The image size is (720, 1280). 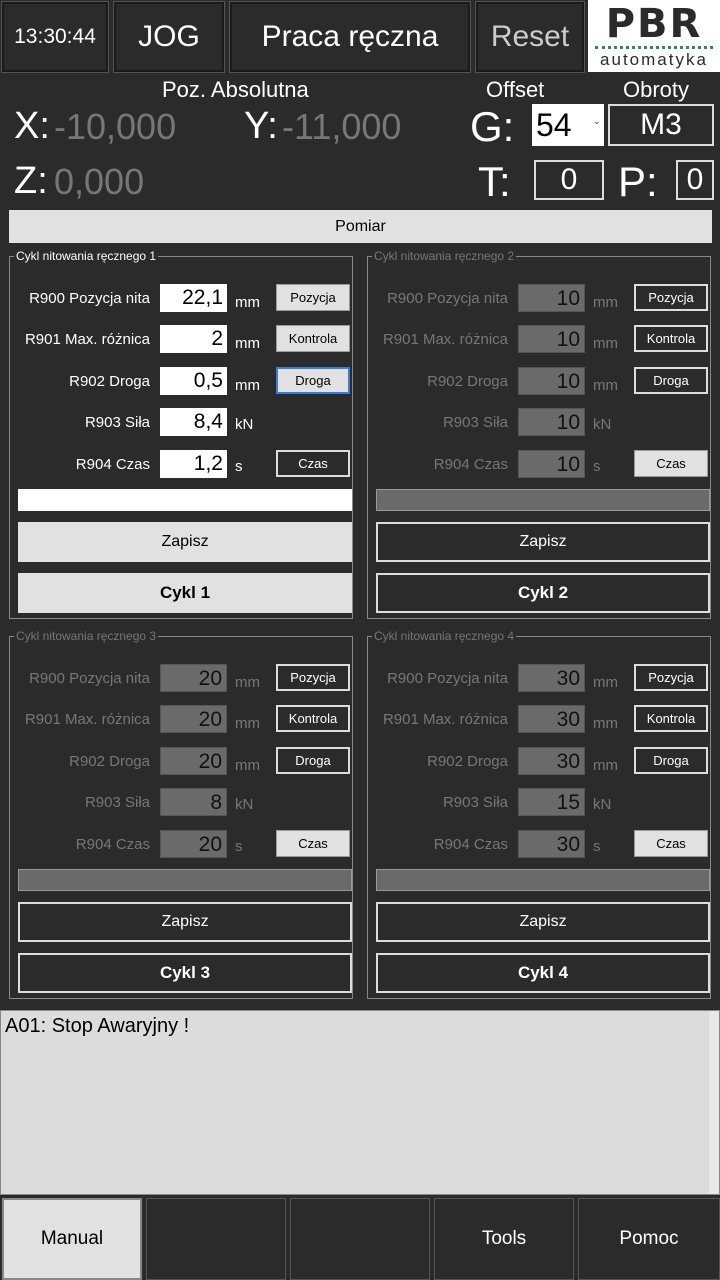 I want to click on tool-number-field: 0, so click(x=569, y=180).